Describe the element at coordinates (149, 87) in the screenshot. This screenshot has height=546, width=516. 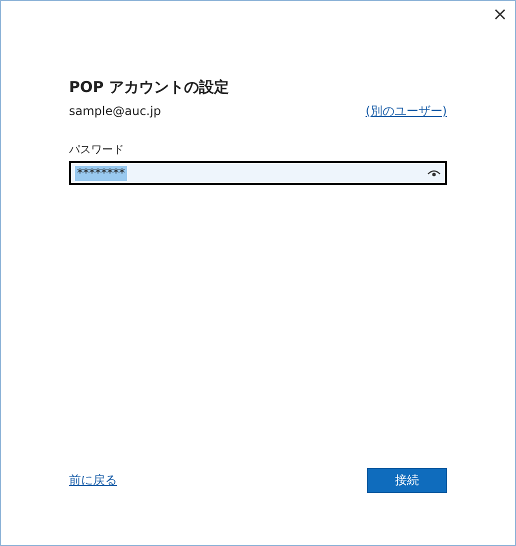
I see `dialog-title: POP アカウントの設定` at that location.